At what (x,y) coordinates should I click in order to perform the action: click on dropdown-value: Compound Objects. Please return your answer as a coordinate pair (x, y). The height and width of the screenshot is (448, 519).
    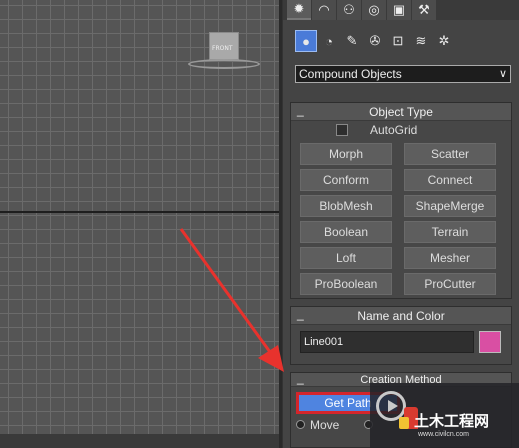
    Looking at the image, I should click on (350, 74).